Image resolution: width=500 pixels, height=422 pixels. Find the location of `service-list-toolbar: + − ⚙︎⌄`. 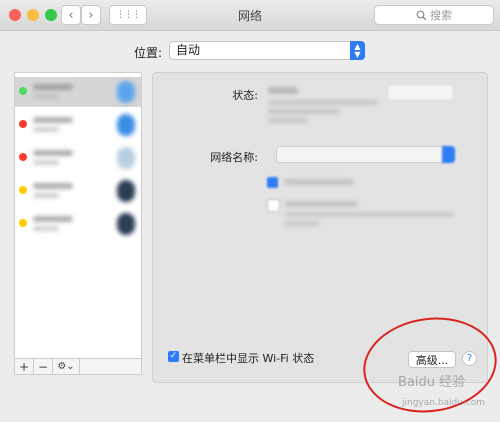

service-list-toolbar: + − ⚙︎⌄ is located at coordinates (78, 366).